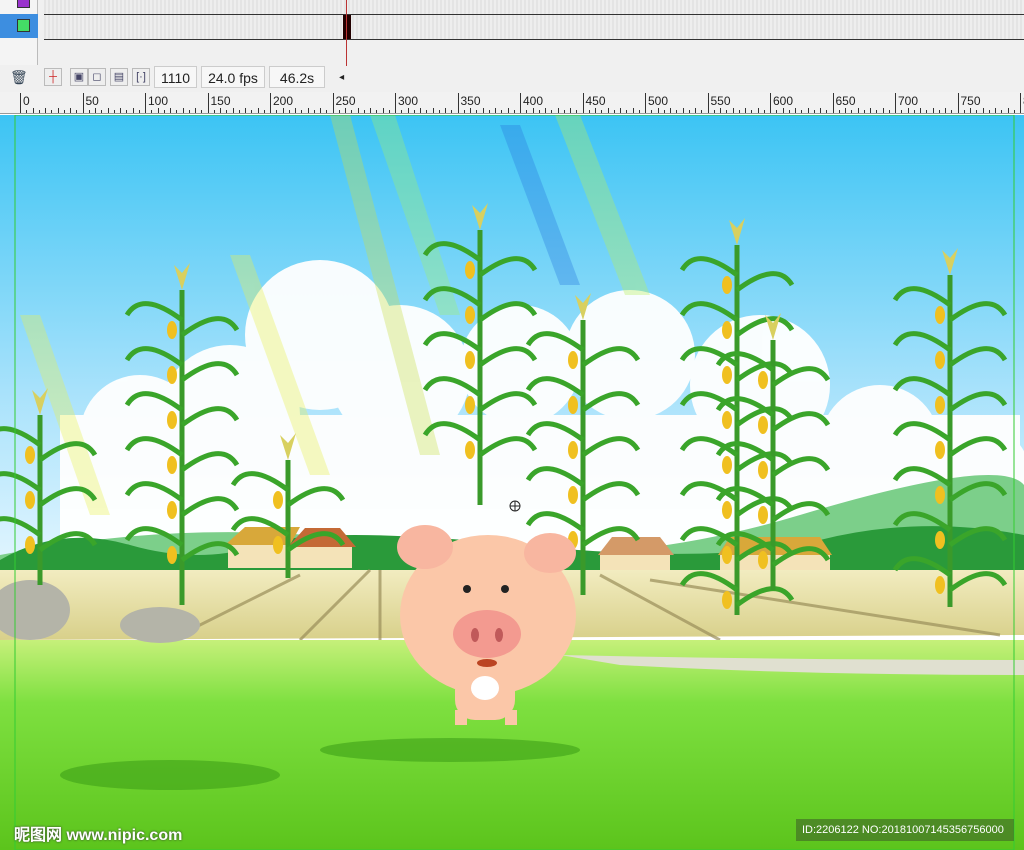 This screenshot has height=850, width=1024. What do you see at coordinates (346, 33) in the screenshot?
I see `playhead` at bounding box center [346, 33].